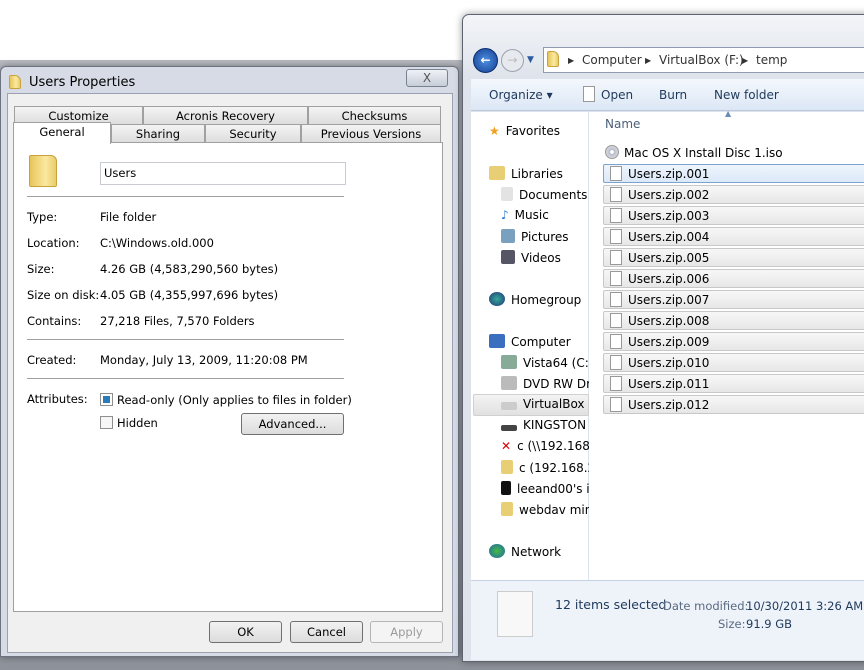  Describe the element at coordinates (612, 60) in the screenshot. I see `breadcrumb-computer: Computer` at that location.